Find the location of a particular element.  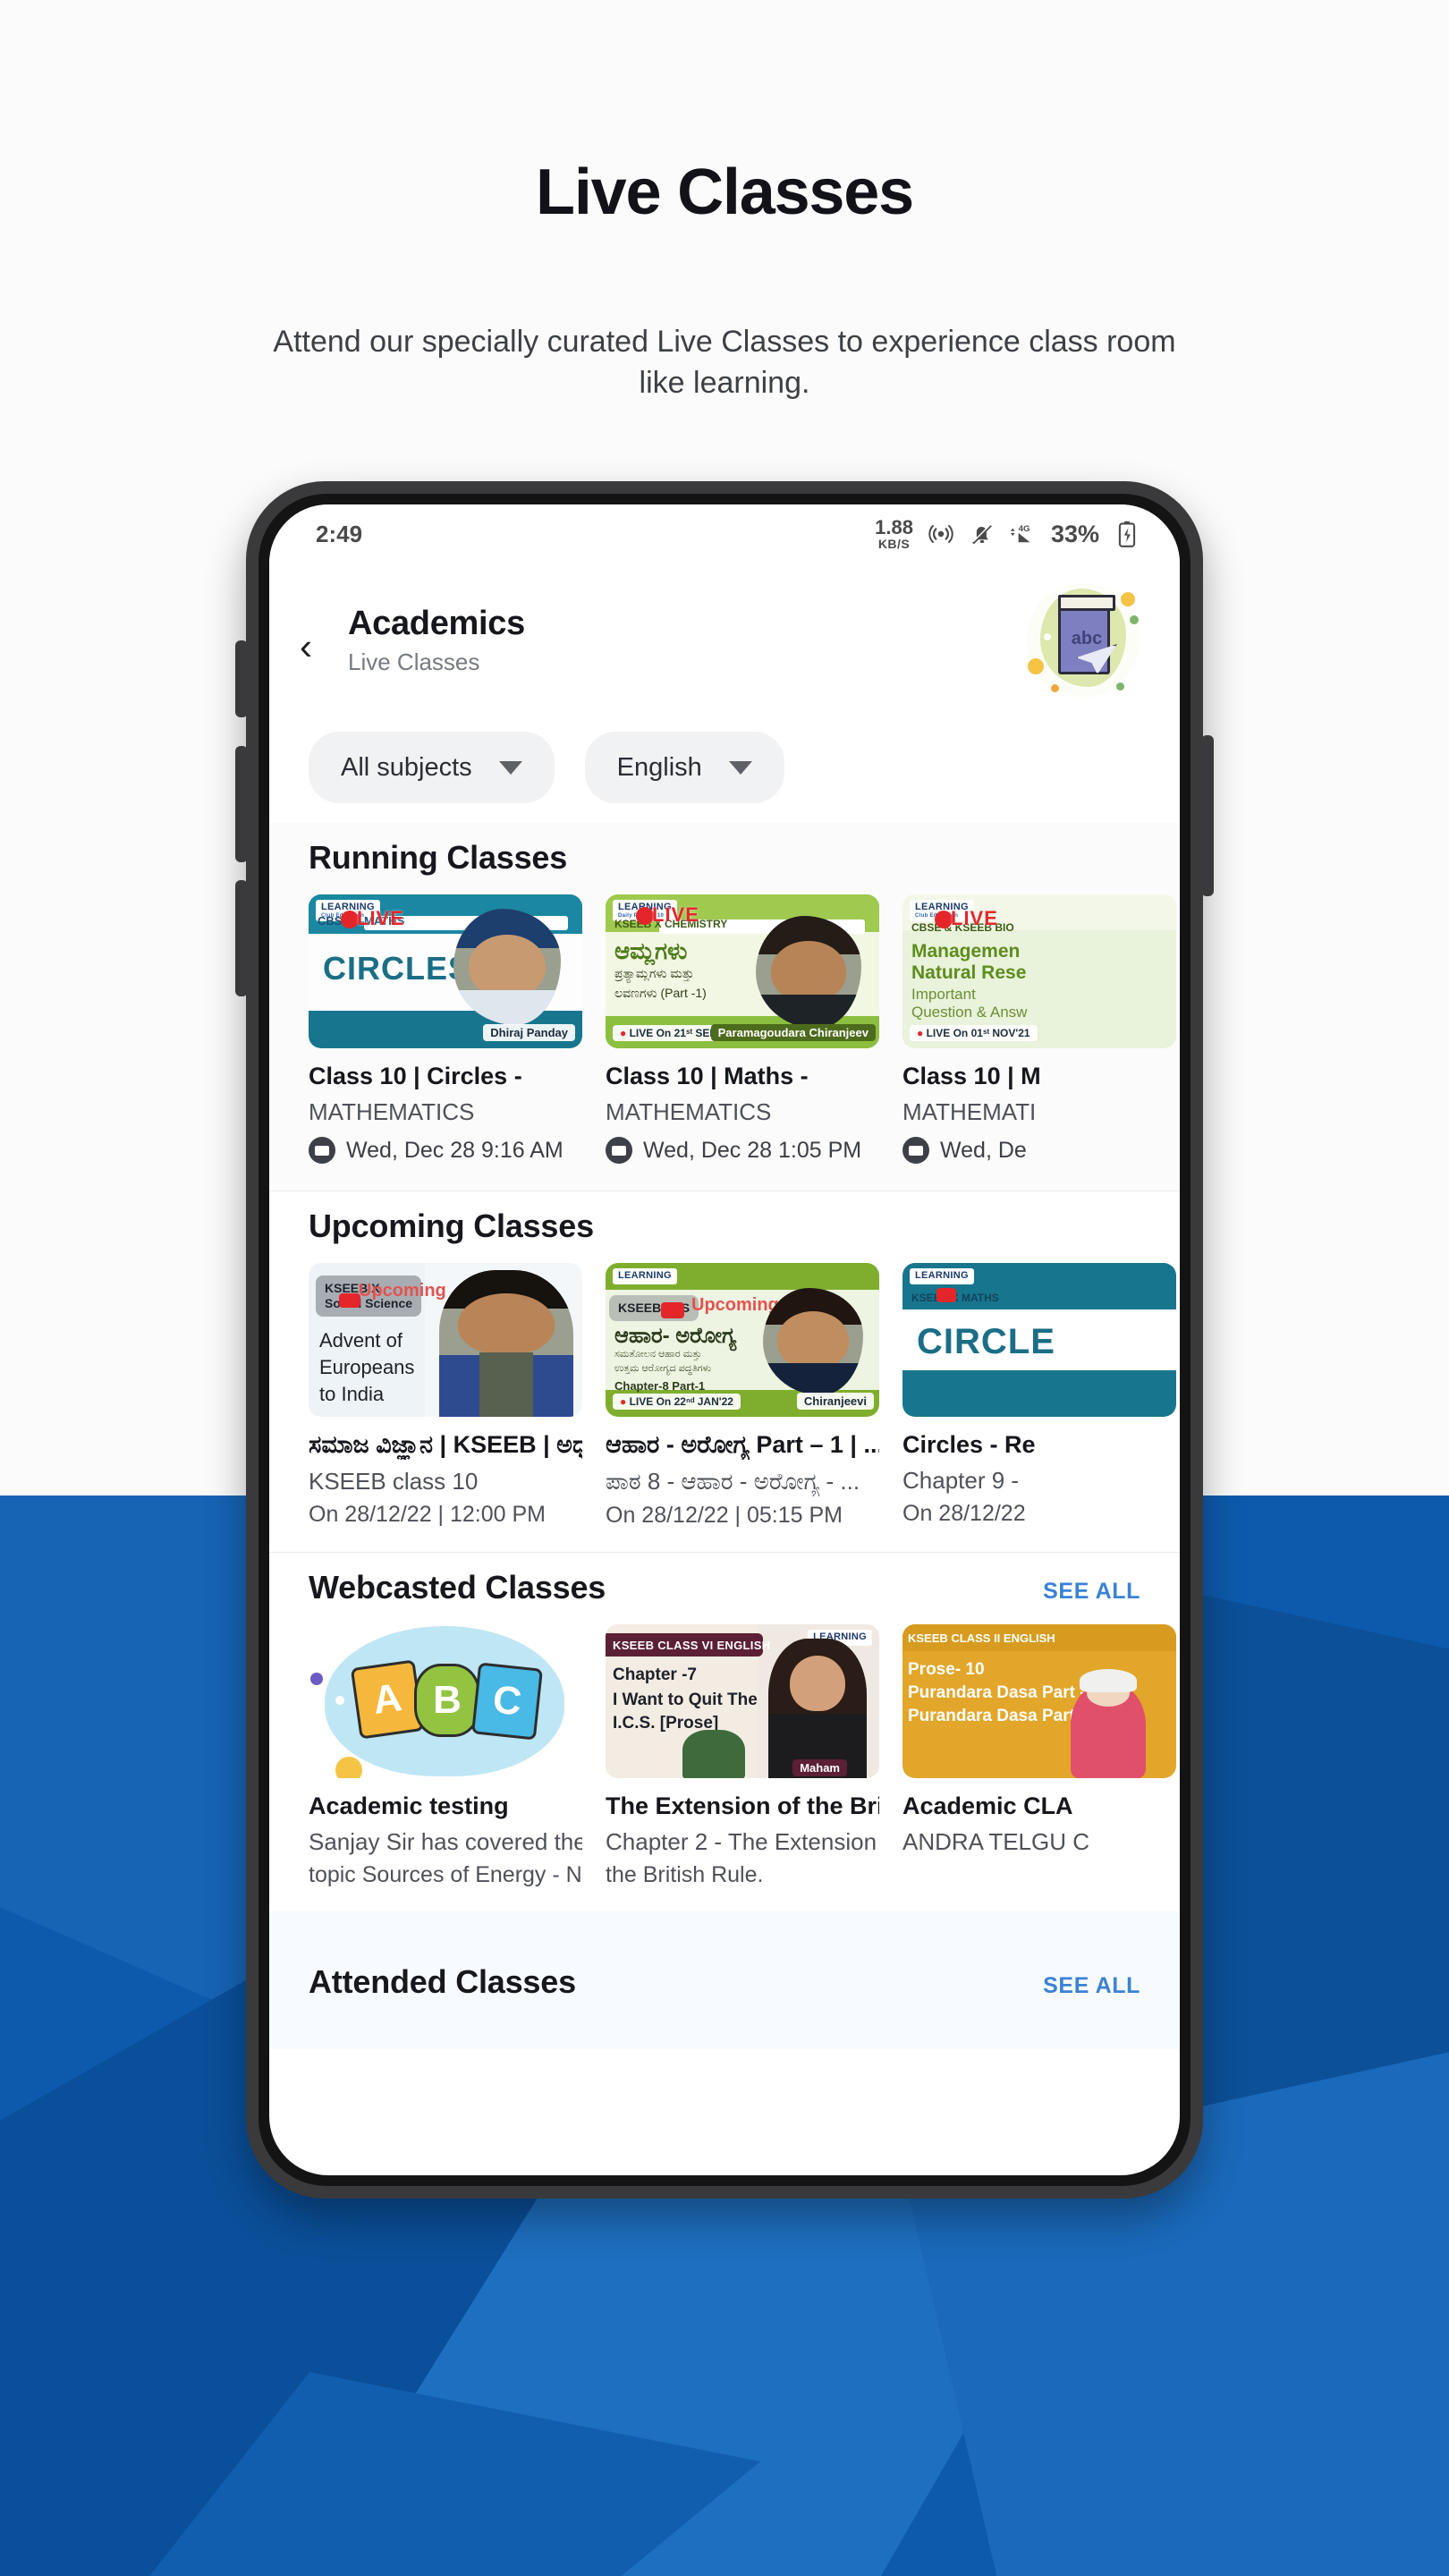

thumb-headline: Prose- 10 is located at coordinates (946, 1669).